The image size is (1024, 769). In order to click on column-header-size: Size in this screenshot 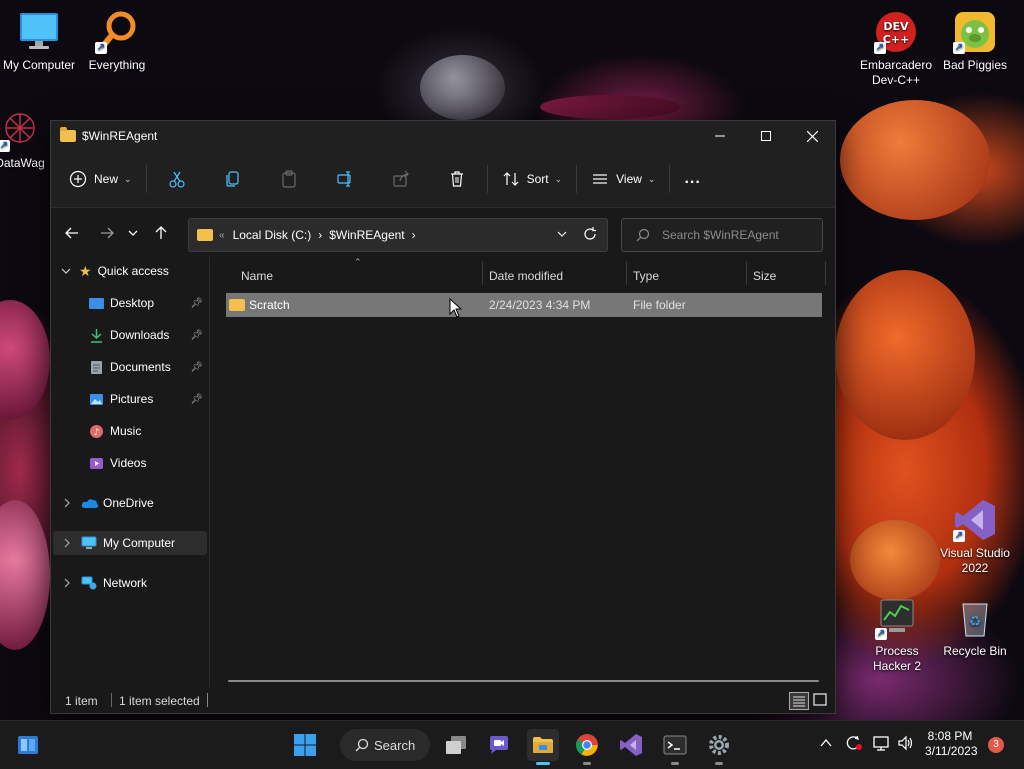, I will do `click(783, 276)`.